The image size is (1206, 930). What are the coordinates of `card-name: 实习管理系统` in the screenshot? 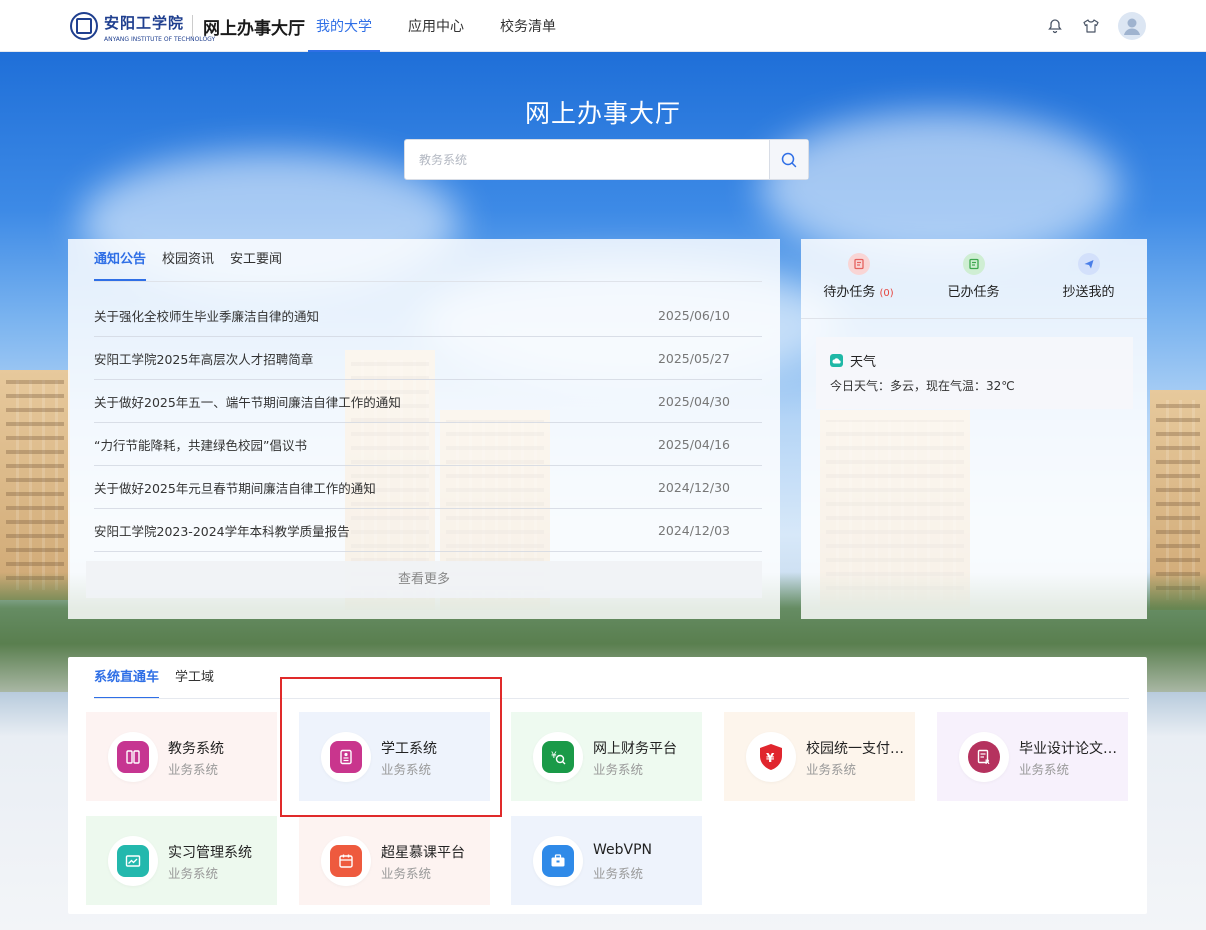 It's located at (210, 853).